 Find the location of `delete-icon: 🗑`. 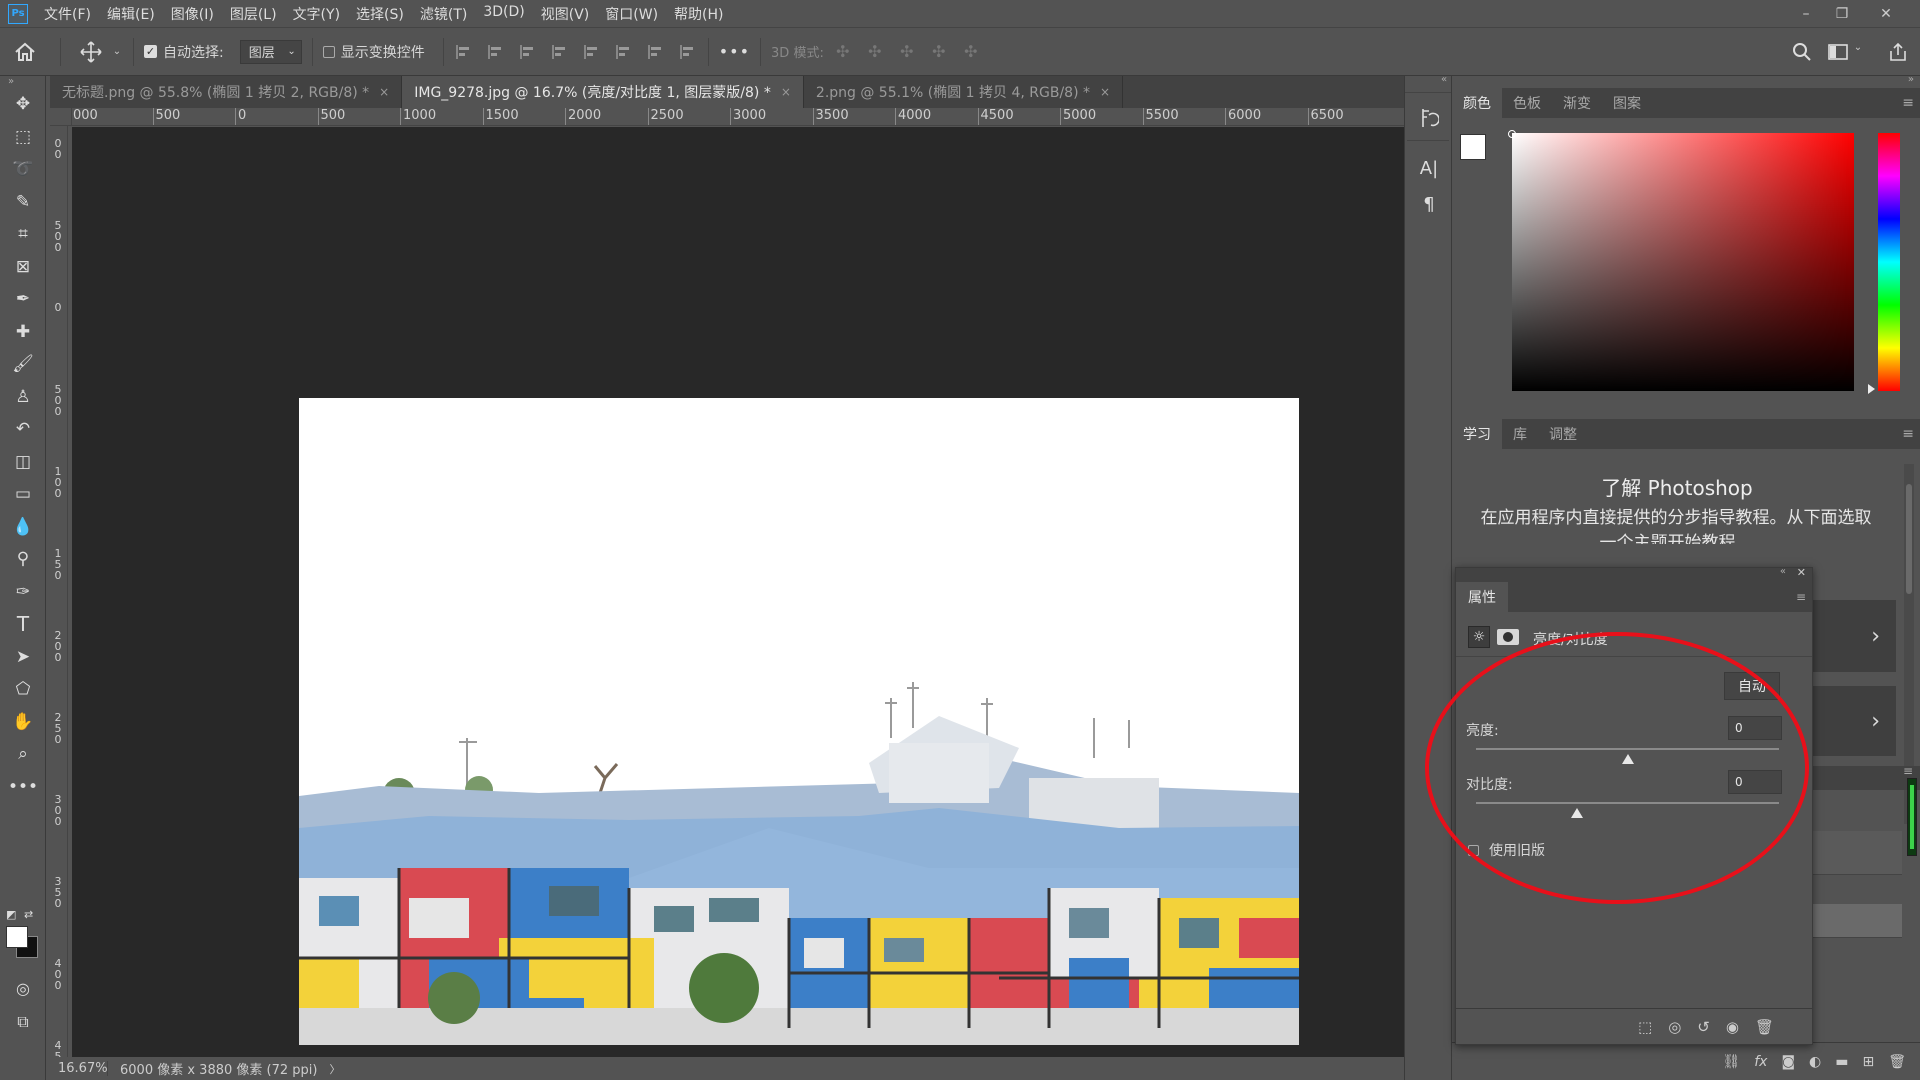

delete-icon: 🗑 is located at coordinates (1764, 1027).